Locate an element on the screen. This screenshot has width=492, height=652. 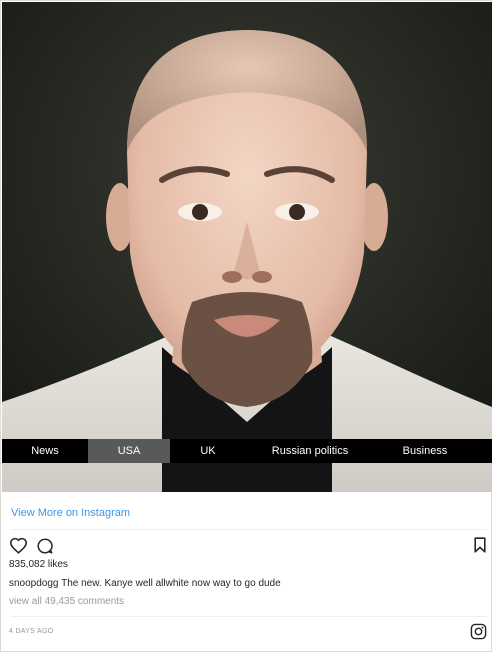
instagram-icon is located at coordinates (478, 631).